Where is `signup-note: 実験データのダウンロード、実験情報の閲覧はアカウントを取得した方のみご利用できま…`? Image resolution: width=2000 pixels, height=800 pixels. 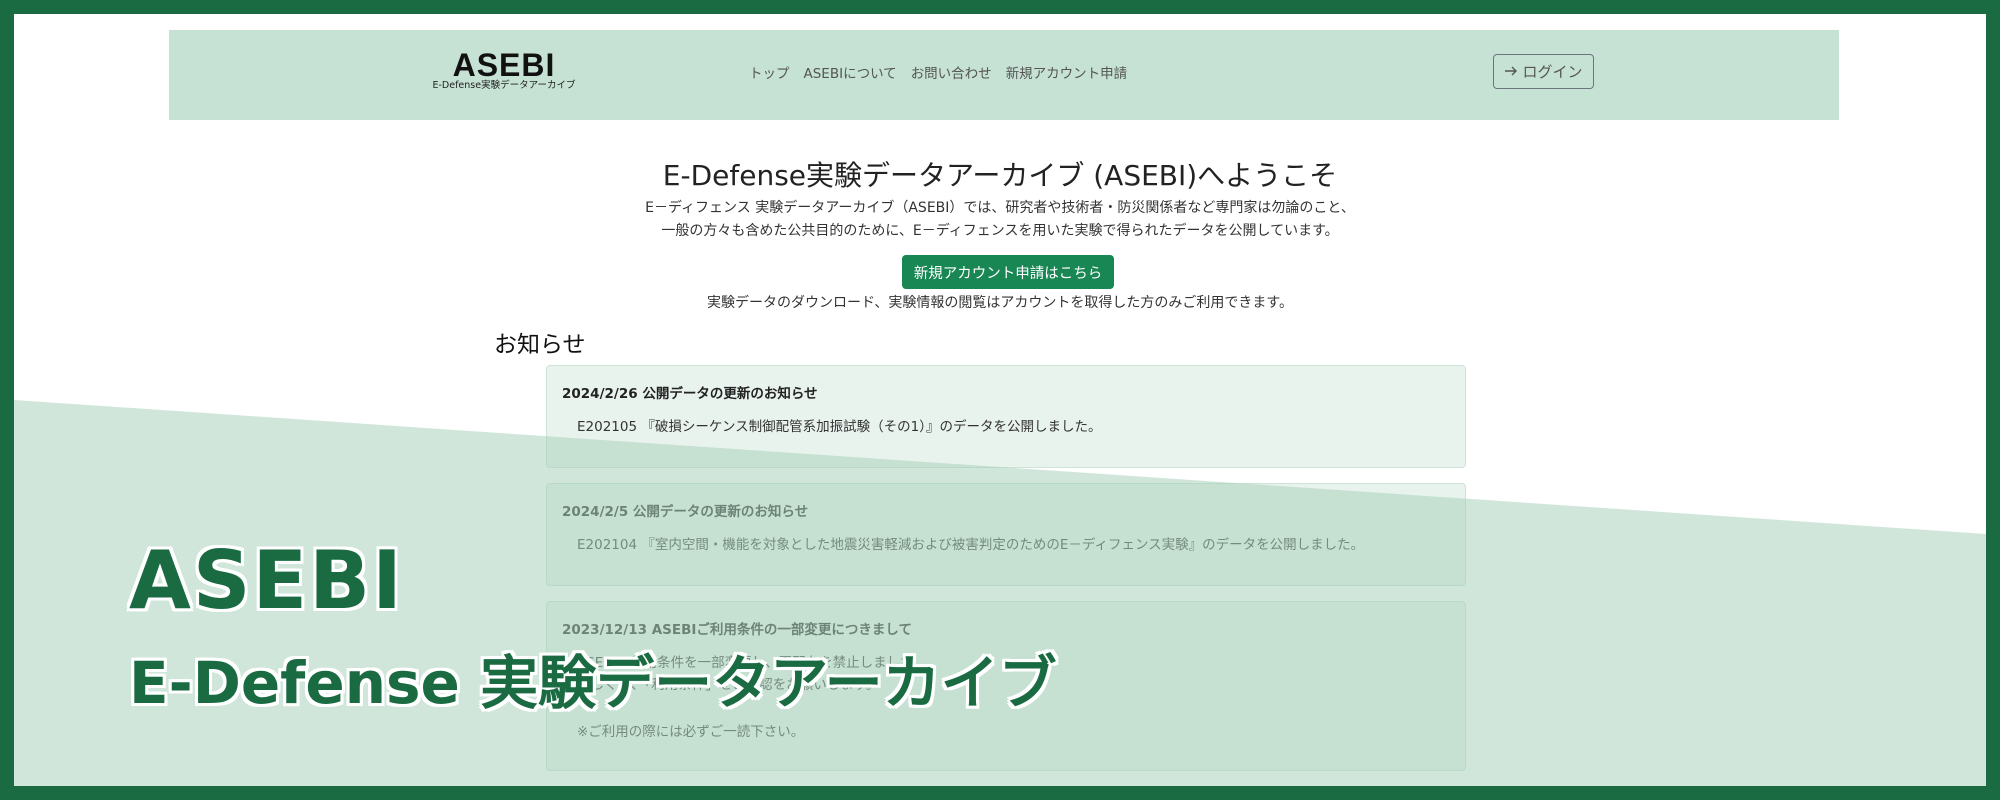
signup-note: 実験データのダウンロード、実験情報の閲覧はアカウントを取得した方のみご利用できま… is located at coordinates (1000, 303).